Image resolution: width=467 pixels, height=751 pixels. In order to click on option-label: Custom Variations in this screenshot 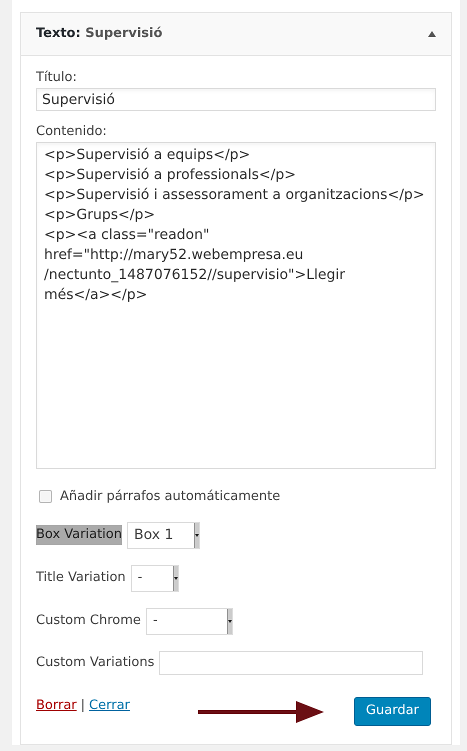, I will do `click(95, 663)`.